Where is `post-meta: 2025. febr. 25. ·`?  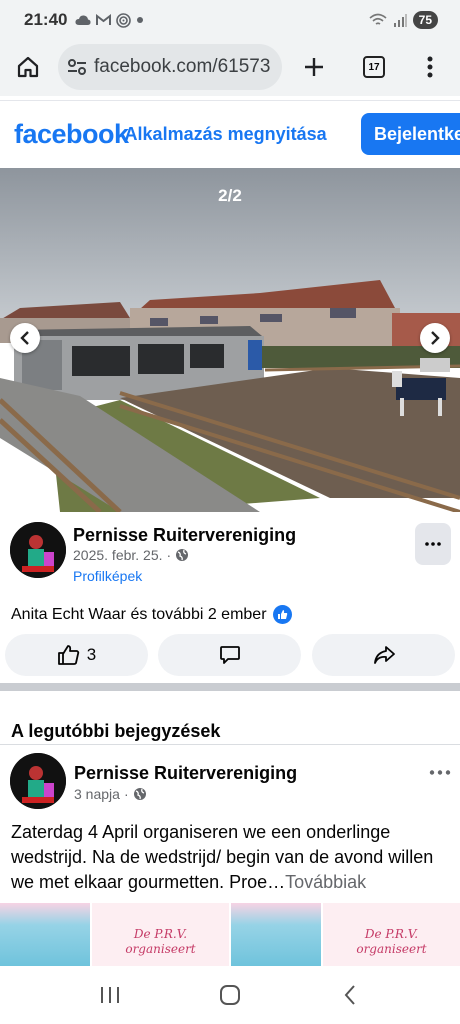 post-meta: 2025. febr. 25. · is located at coordinates (131, 555).